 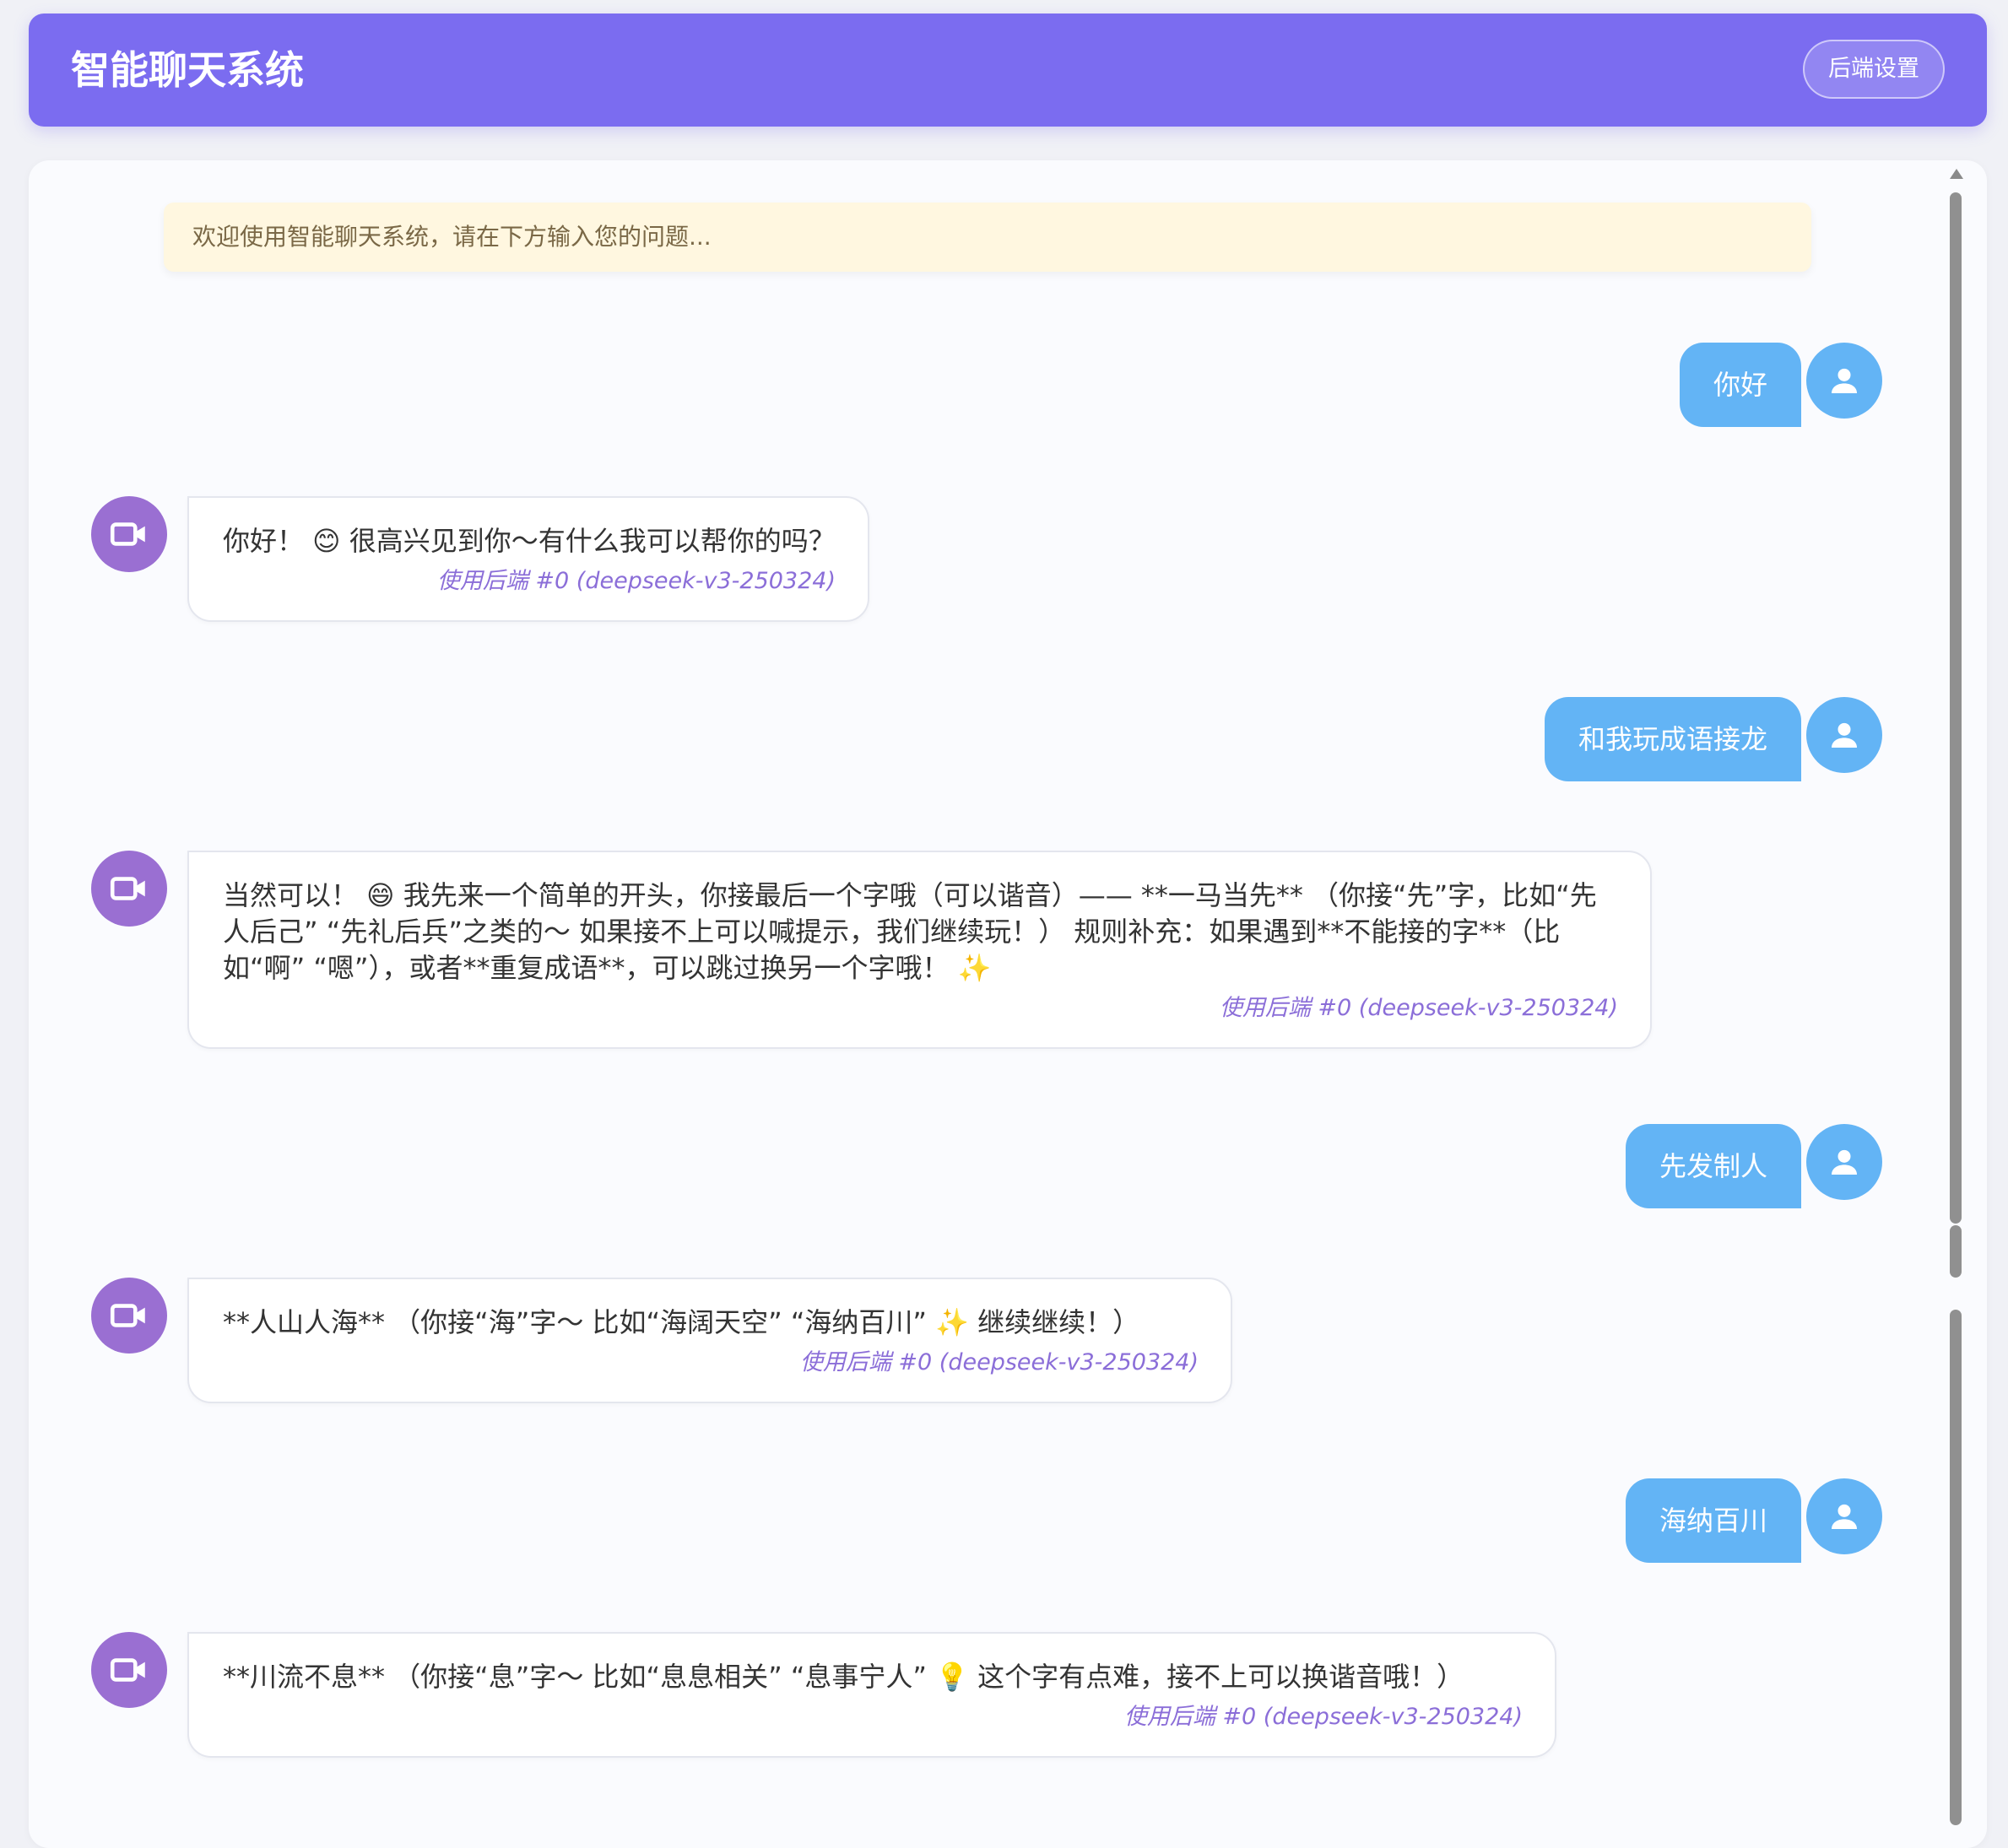 What do you see at coordinates (1008, 70) in the screenshot?
I see `app-header: 智能聊天系统 后端设置` at bounding box center [1008, 70].